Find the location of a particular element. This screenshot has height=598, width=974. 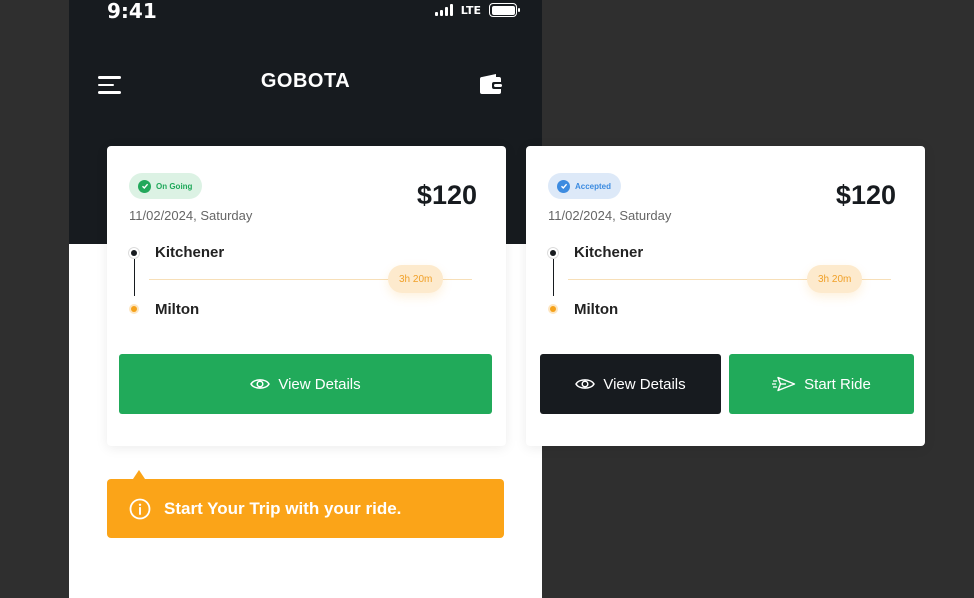

start-ride-button: Start Ride is located at coordinates (821, 384).